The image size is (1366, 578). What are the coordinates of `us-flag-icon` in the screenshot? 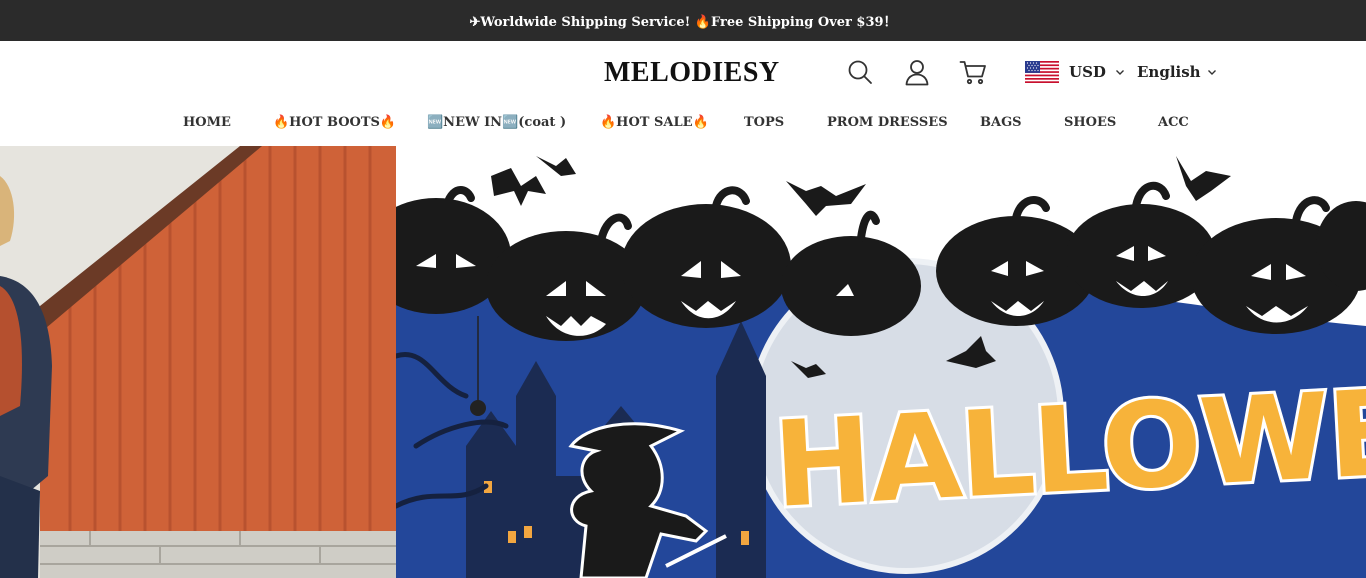 It's located at (1042, 72).